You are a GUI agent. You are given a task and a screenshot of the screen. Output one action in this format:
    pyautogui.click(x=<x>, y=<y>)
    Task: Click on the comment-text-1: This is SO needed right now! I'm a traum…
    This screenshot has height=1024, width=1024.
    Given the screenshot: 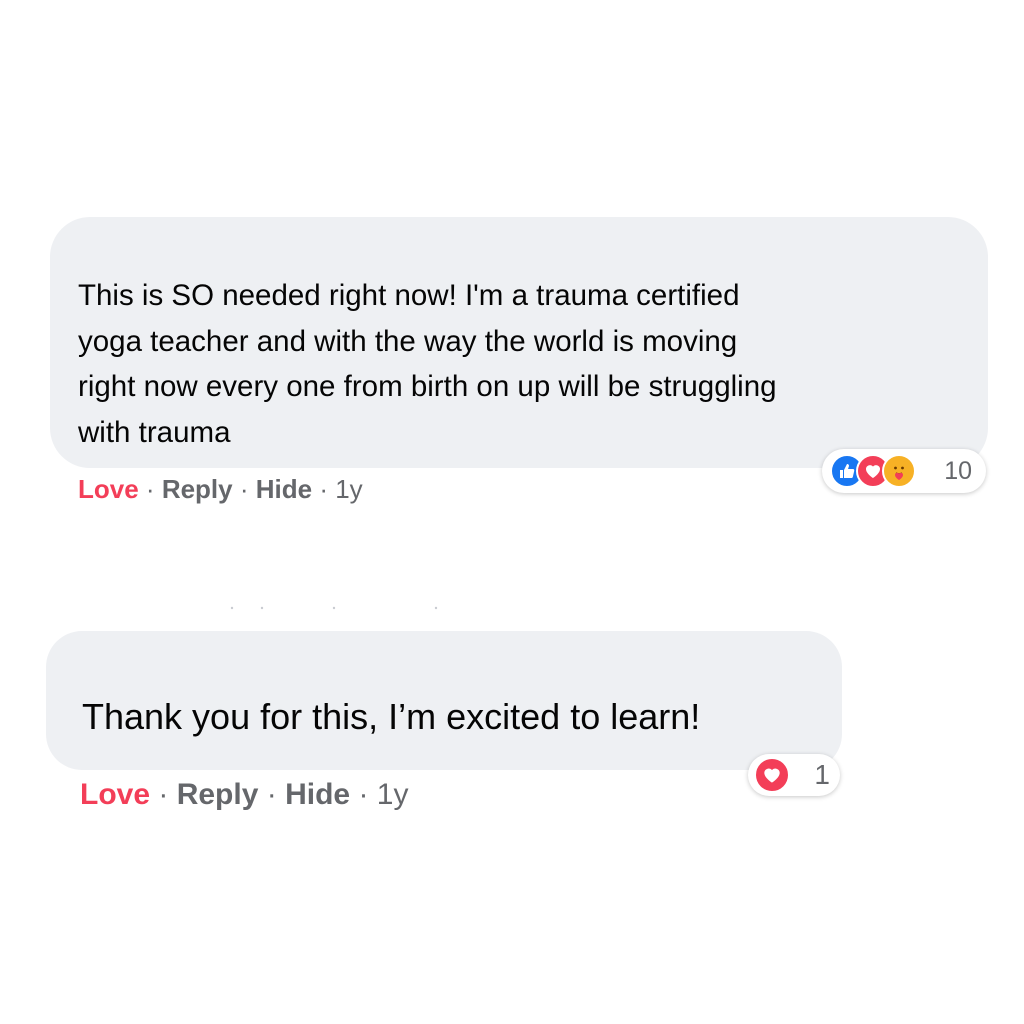 What is the action you would take?
    pyautogui.click(x=427, y=364)
    